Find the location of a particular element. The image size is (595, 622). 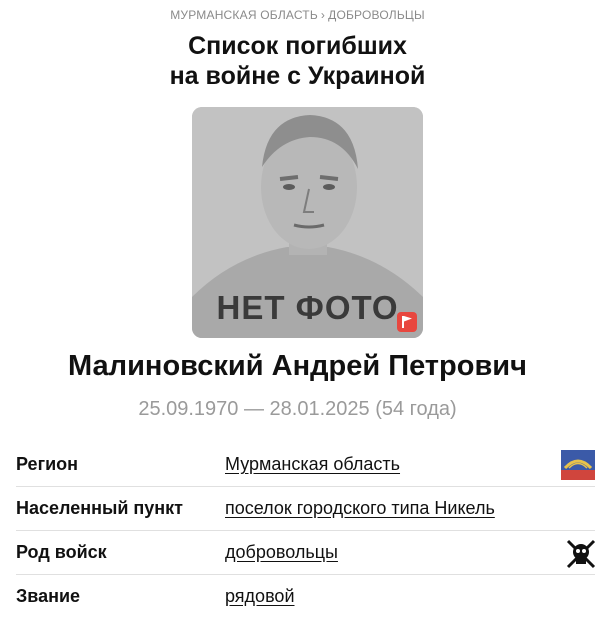

details-label: Населенный пункт is located at coordinates (100, 508).